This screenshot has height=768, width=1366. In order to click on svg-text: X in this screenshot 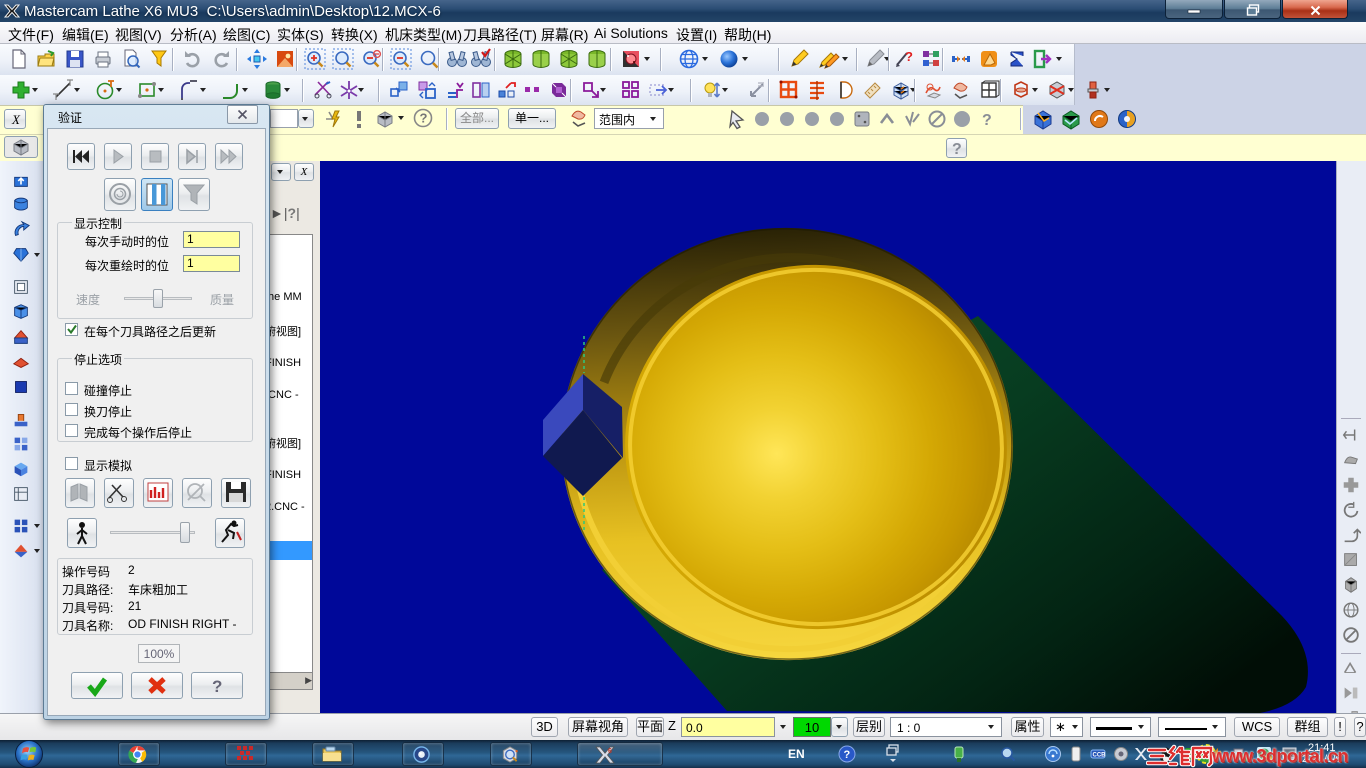, I will do `click(16, 119)`.